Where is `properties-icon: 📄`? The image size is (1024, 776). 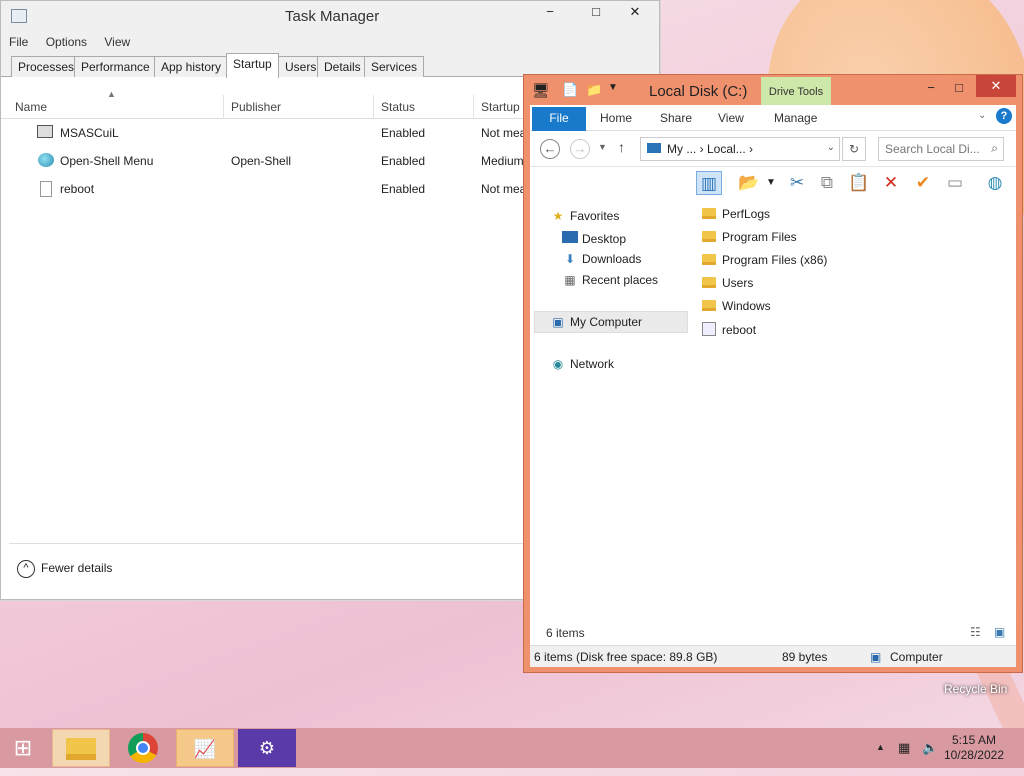
properties-icon: 📄 is located at coordinates (570, 90).